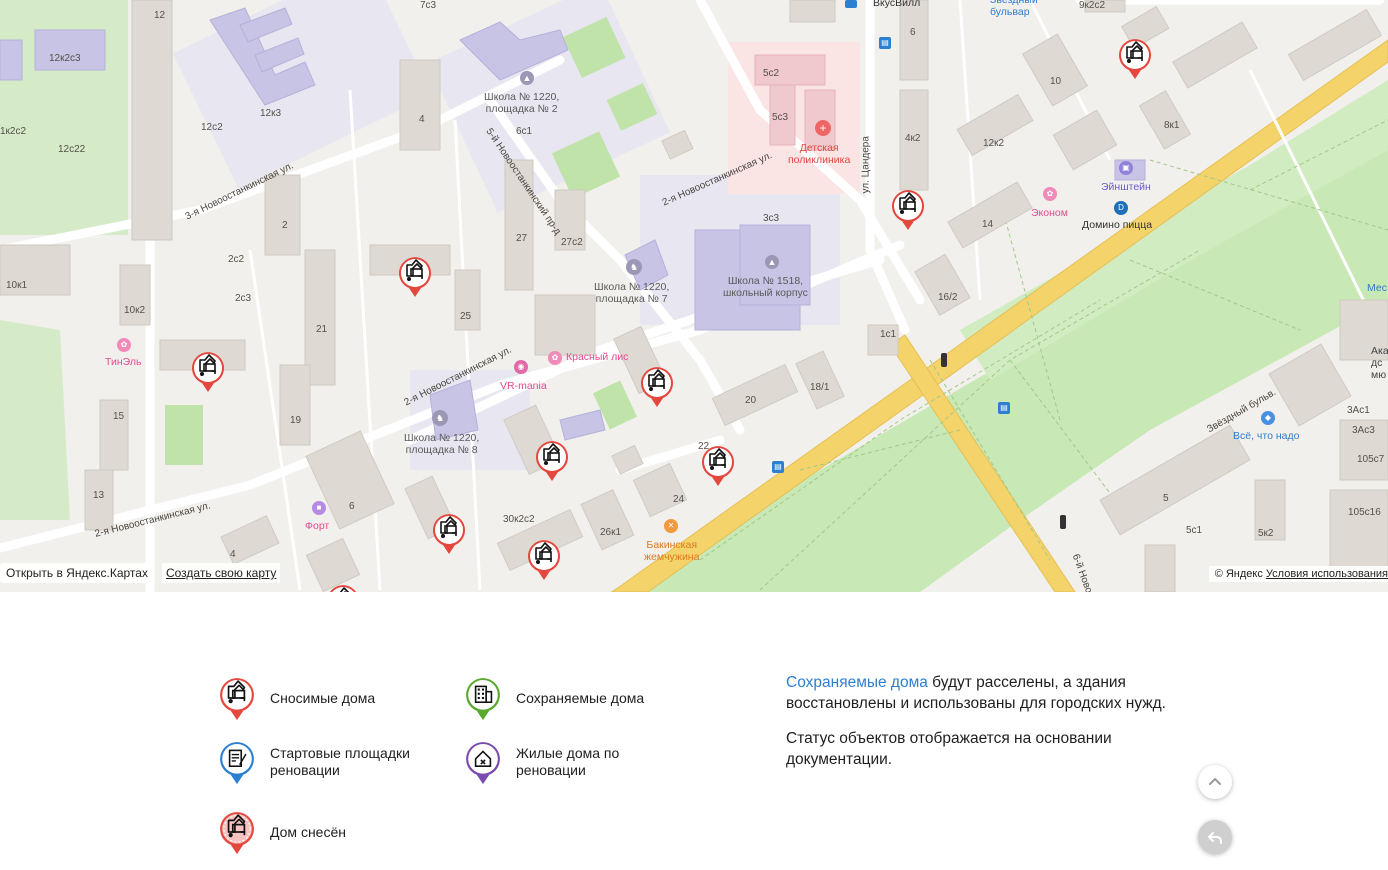  I want to click on house-number: 18/1, so click(820, 387).